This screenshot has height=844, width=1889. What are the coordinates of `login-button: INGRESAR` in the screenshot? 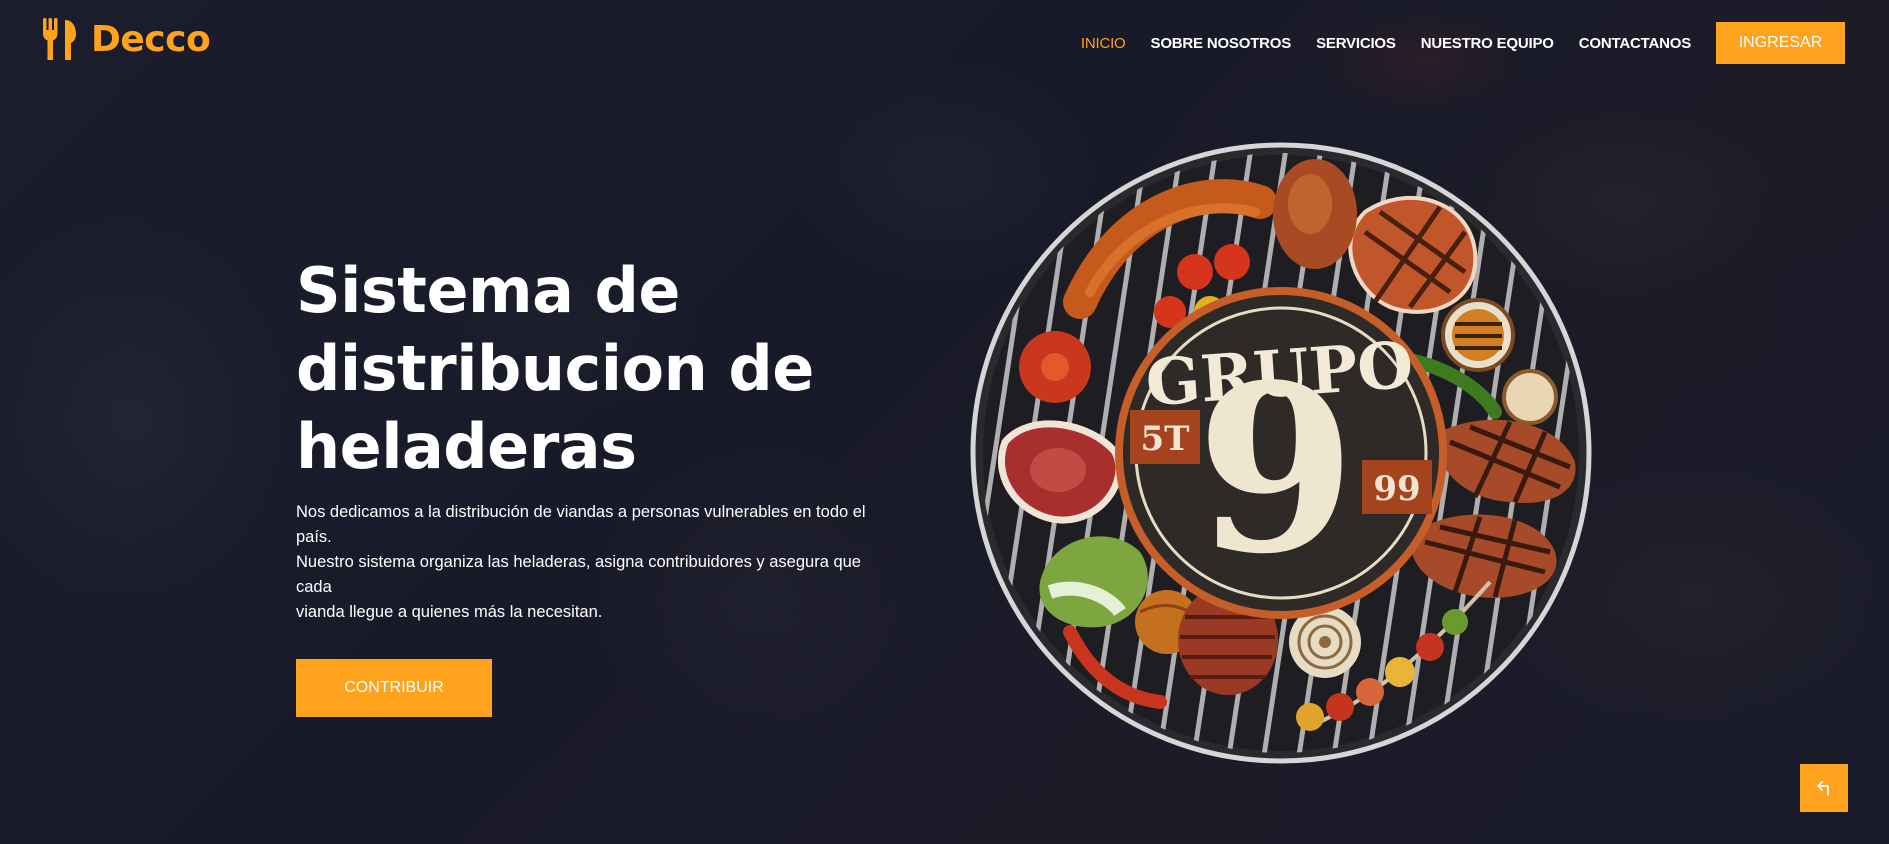 It's located at (1780, 43).